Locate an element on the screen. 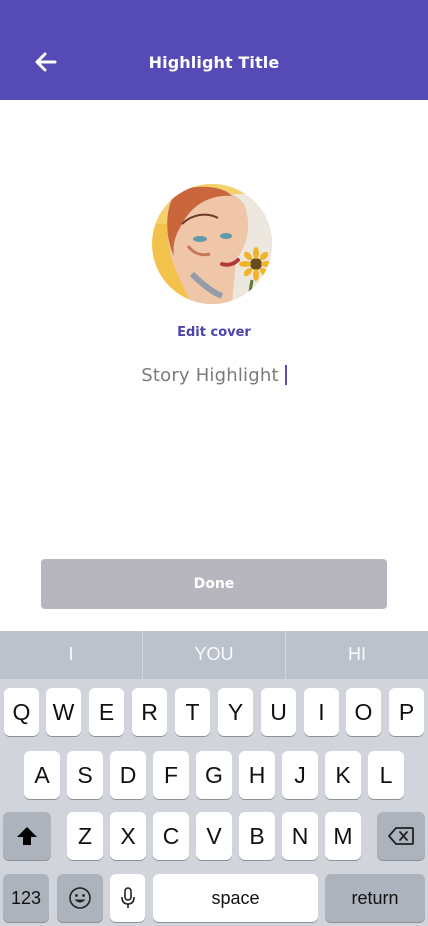 The image size is (428, 926). highlight-cover-image is located at coordinates (212, 244).